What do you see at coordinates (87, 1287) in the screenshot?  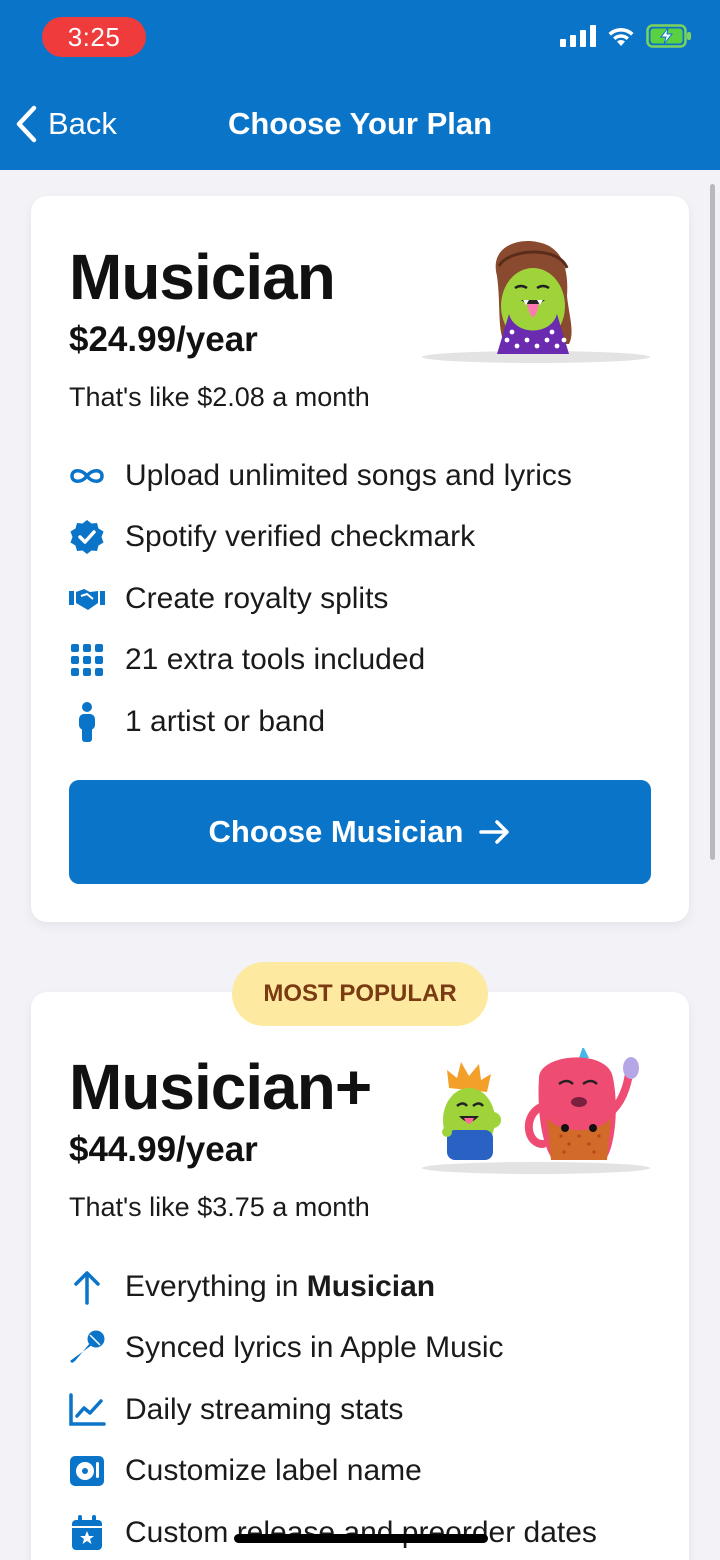 I see `arrow-up-icon` at bounding box center [87, 1287].